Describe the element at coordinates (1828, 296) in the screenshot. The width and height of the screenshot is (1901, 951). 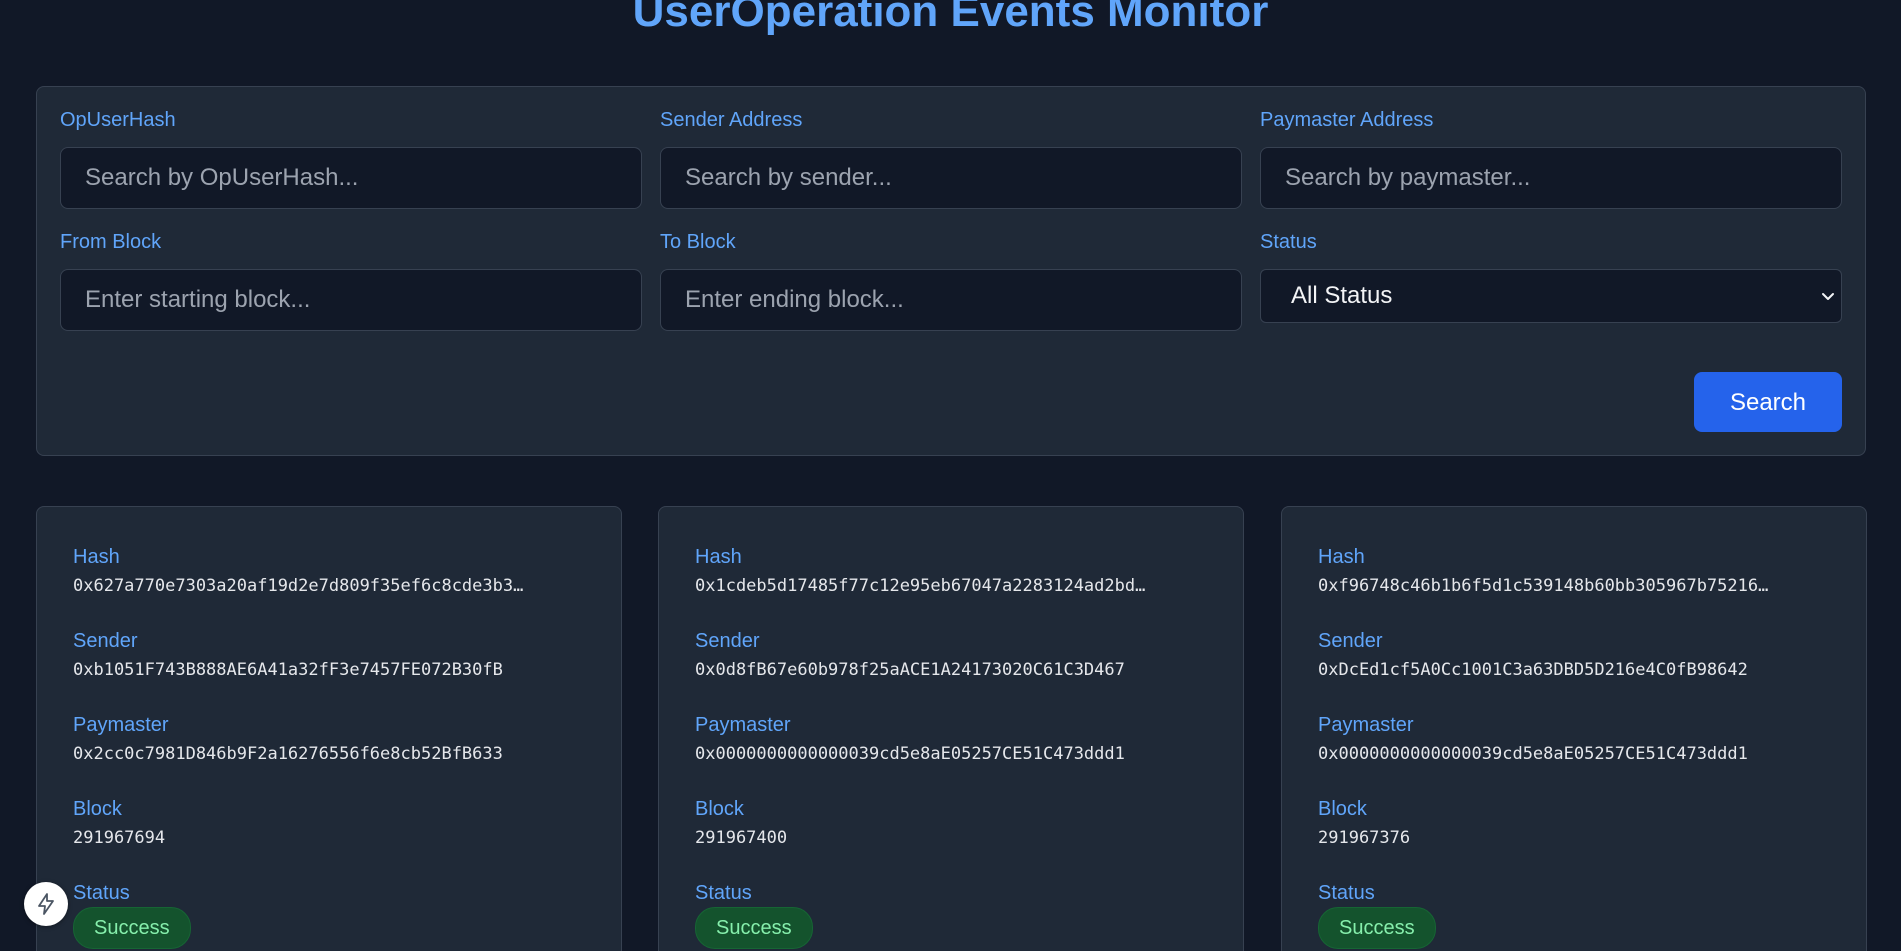
I see `chevron-down-icon` at that location.